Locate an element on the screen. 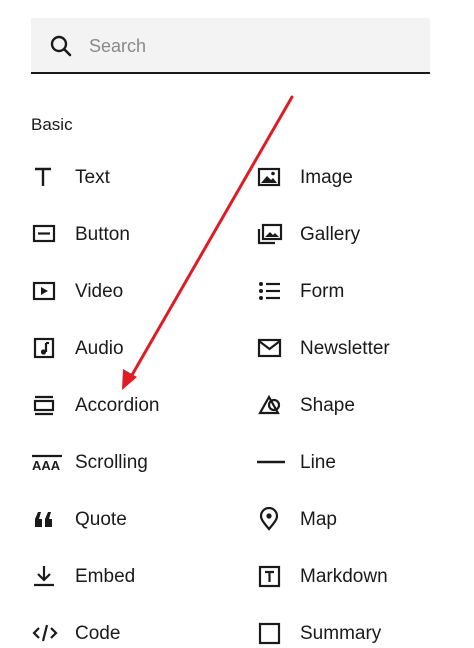 The image size is (474, 648). video-icon is located at coordinates (45, 291).